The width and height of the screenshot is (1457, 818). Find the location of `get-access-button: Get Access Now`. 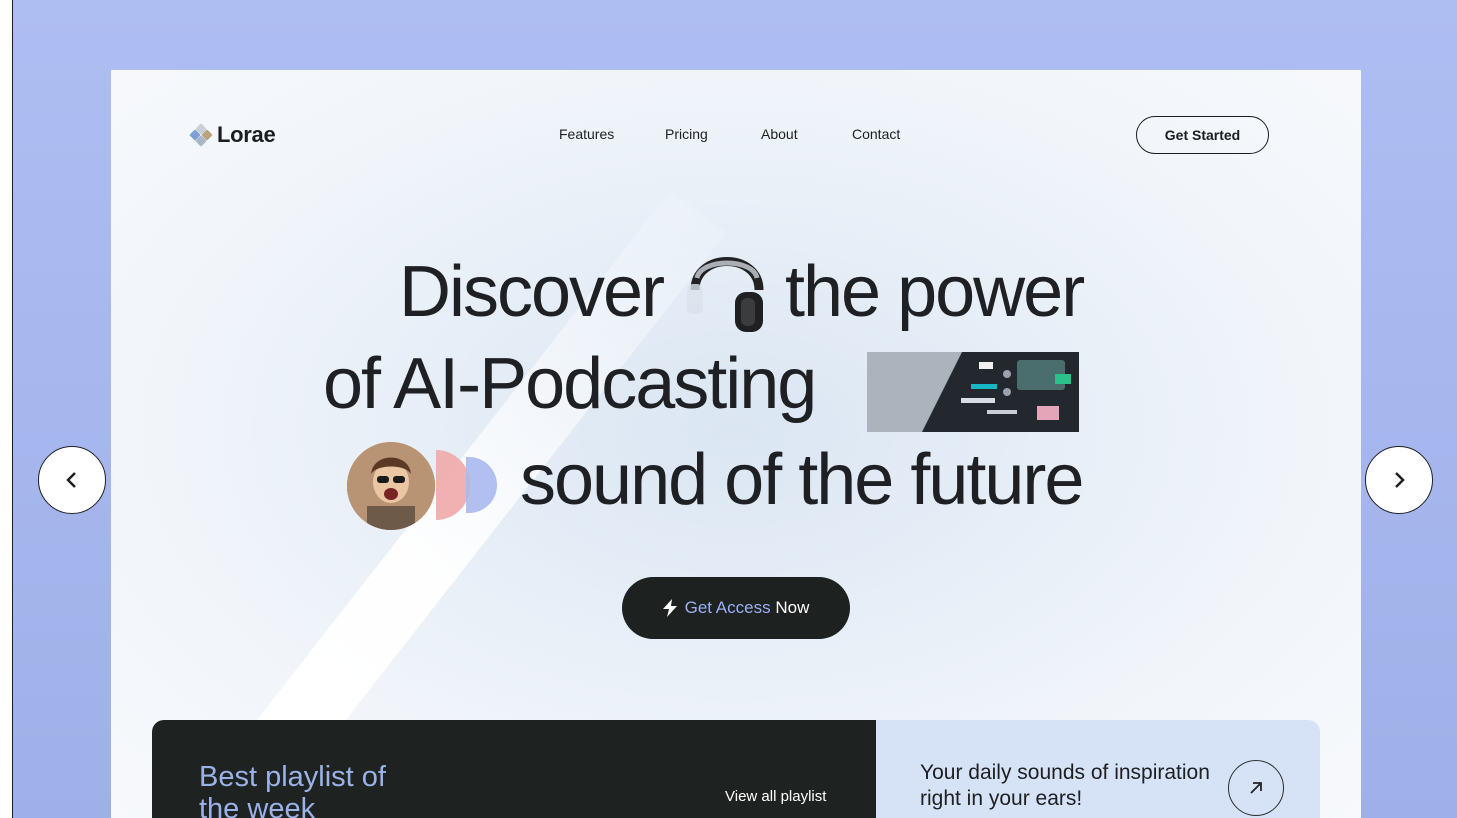

get-access-button: Get Access Now is located at coordinates (736, 608).